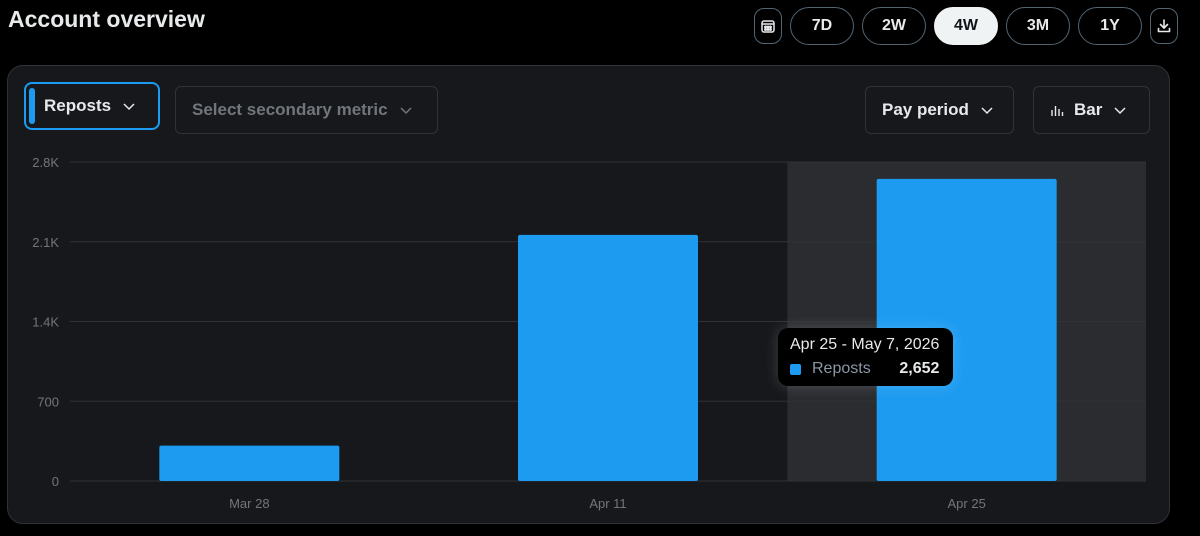 This screenshot has width=1200, height=536. Describe the element at coordinates (45, 242) in the screenshot. I see `y-tick-label: 2.1K` at that location.